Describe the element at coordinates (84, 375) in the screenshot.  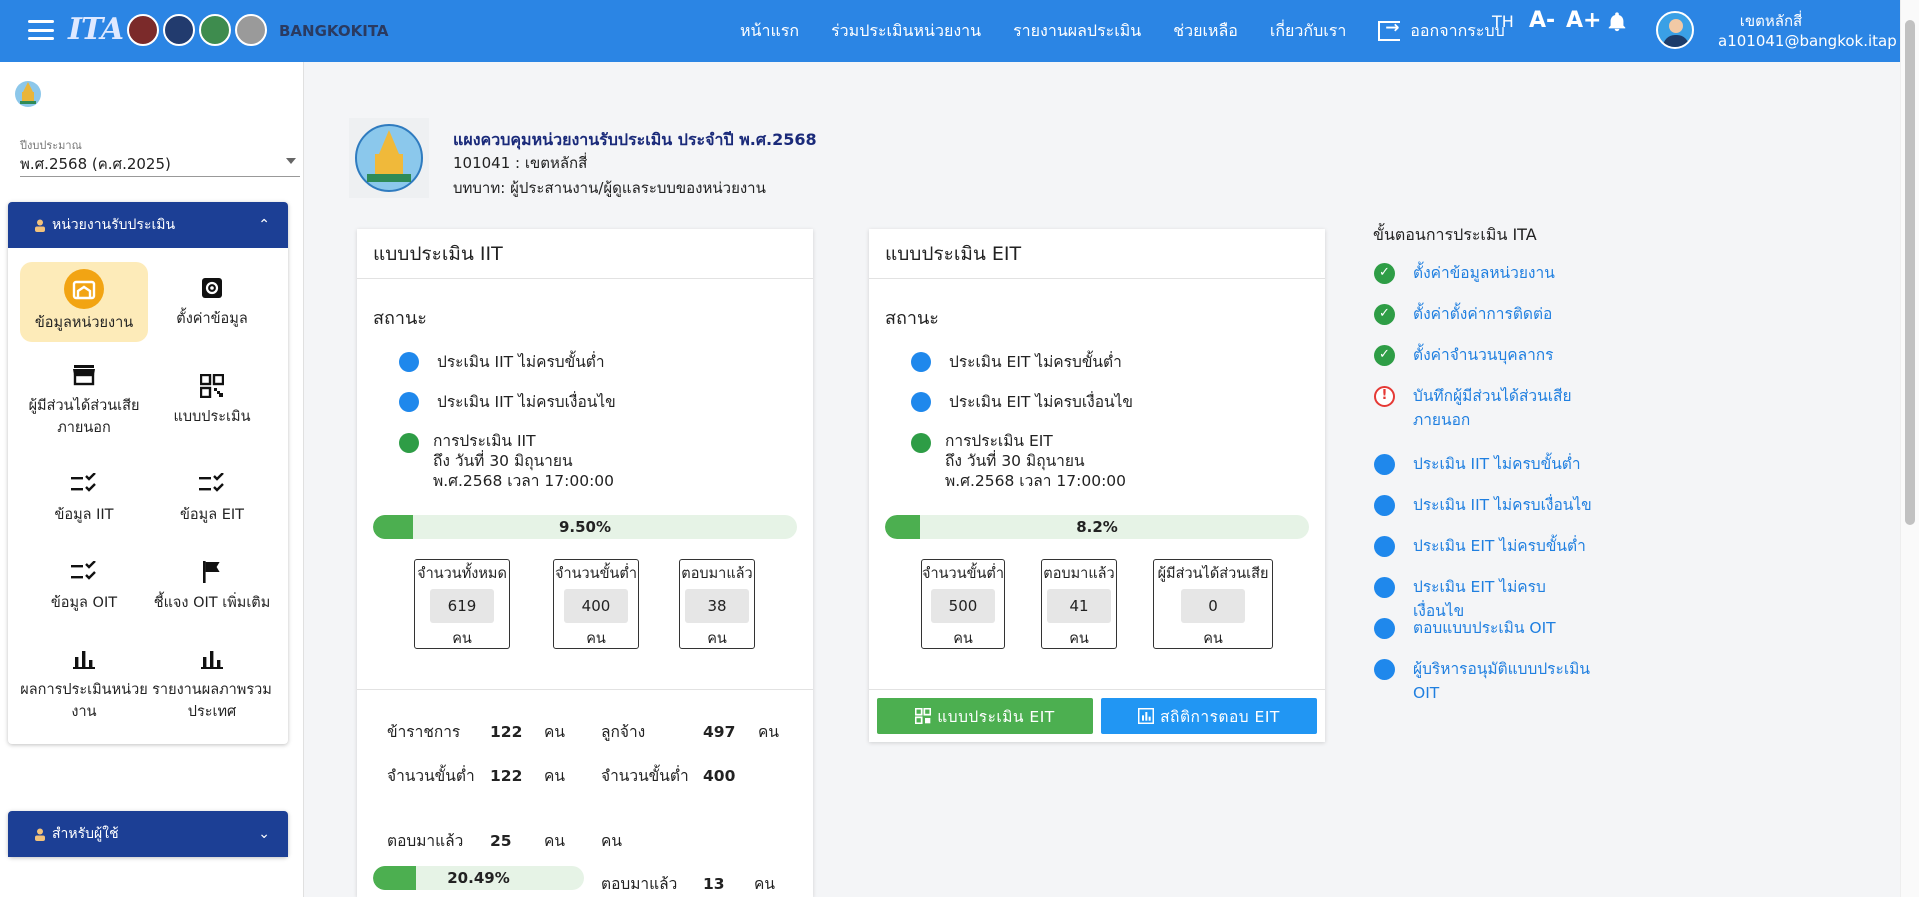
I see `store-icon` at that location.